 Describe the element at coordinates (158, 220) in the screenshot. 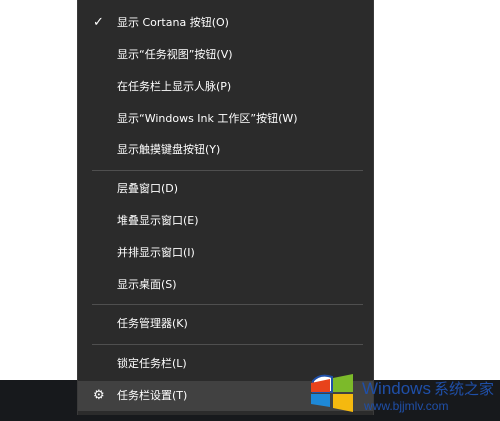

I see `menu-item-label: 堆叠显示窗口(E)` at that location.